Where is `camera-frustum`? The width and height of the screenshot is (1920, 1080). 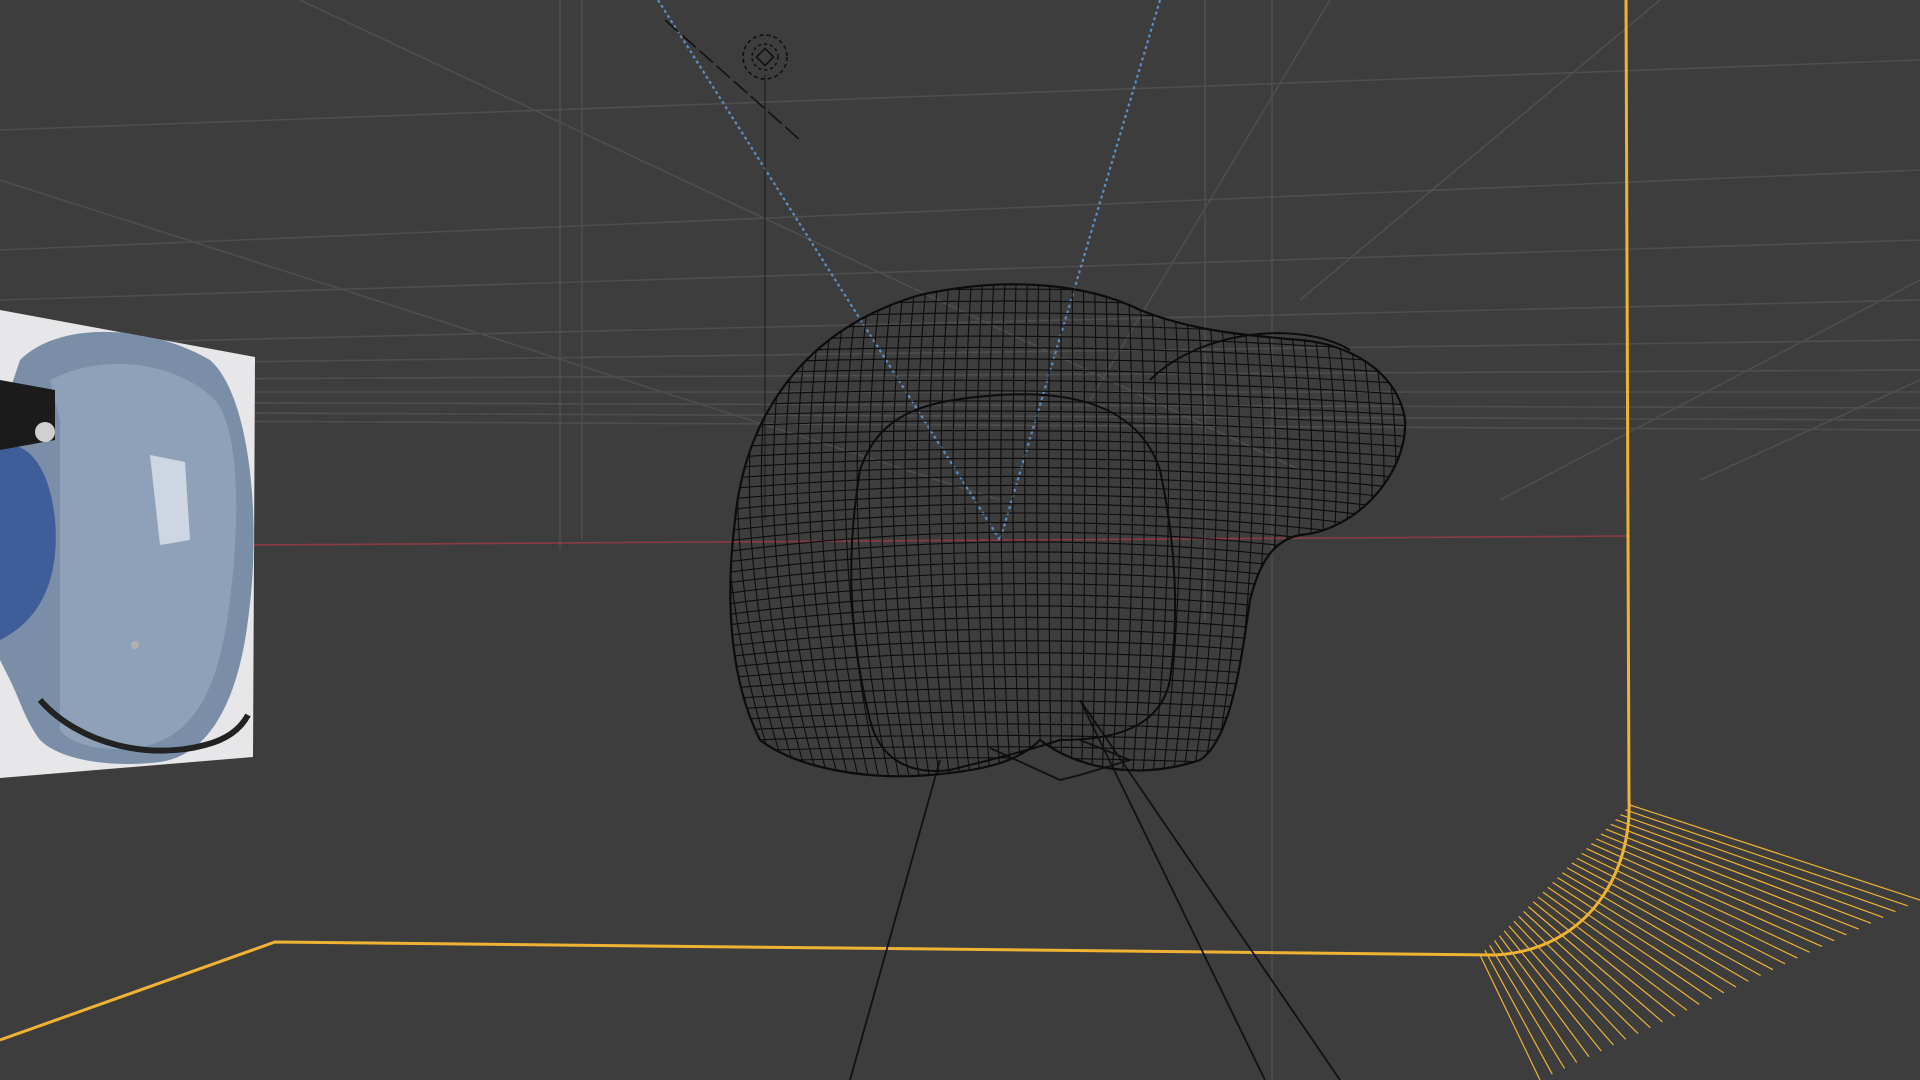
camera-frustum is located at coordinates (1095, 889).